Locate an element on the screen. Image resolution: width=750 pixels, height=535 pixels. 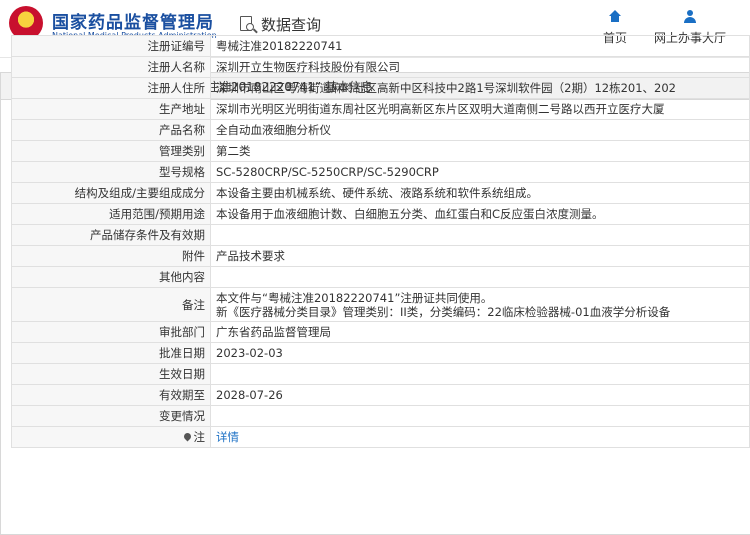
details-link: 详情 is located at coordinates (227, 437).